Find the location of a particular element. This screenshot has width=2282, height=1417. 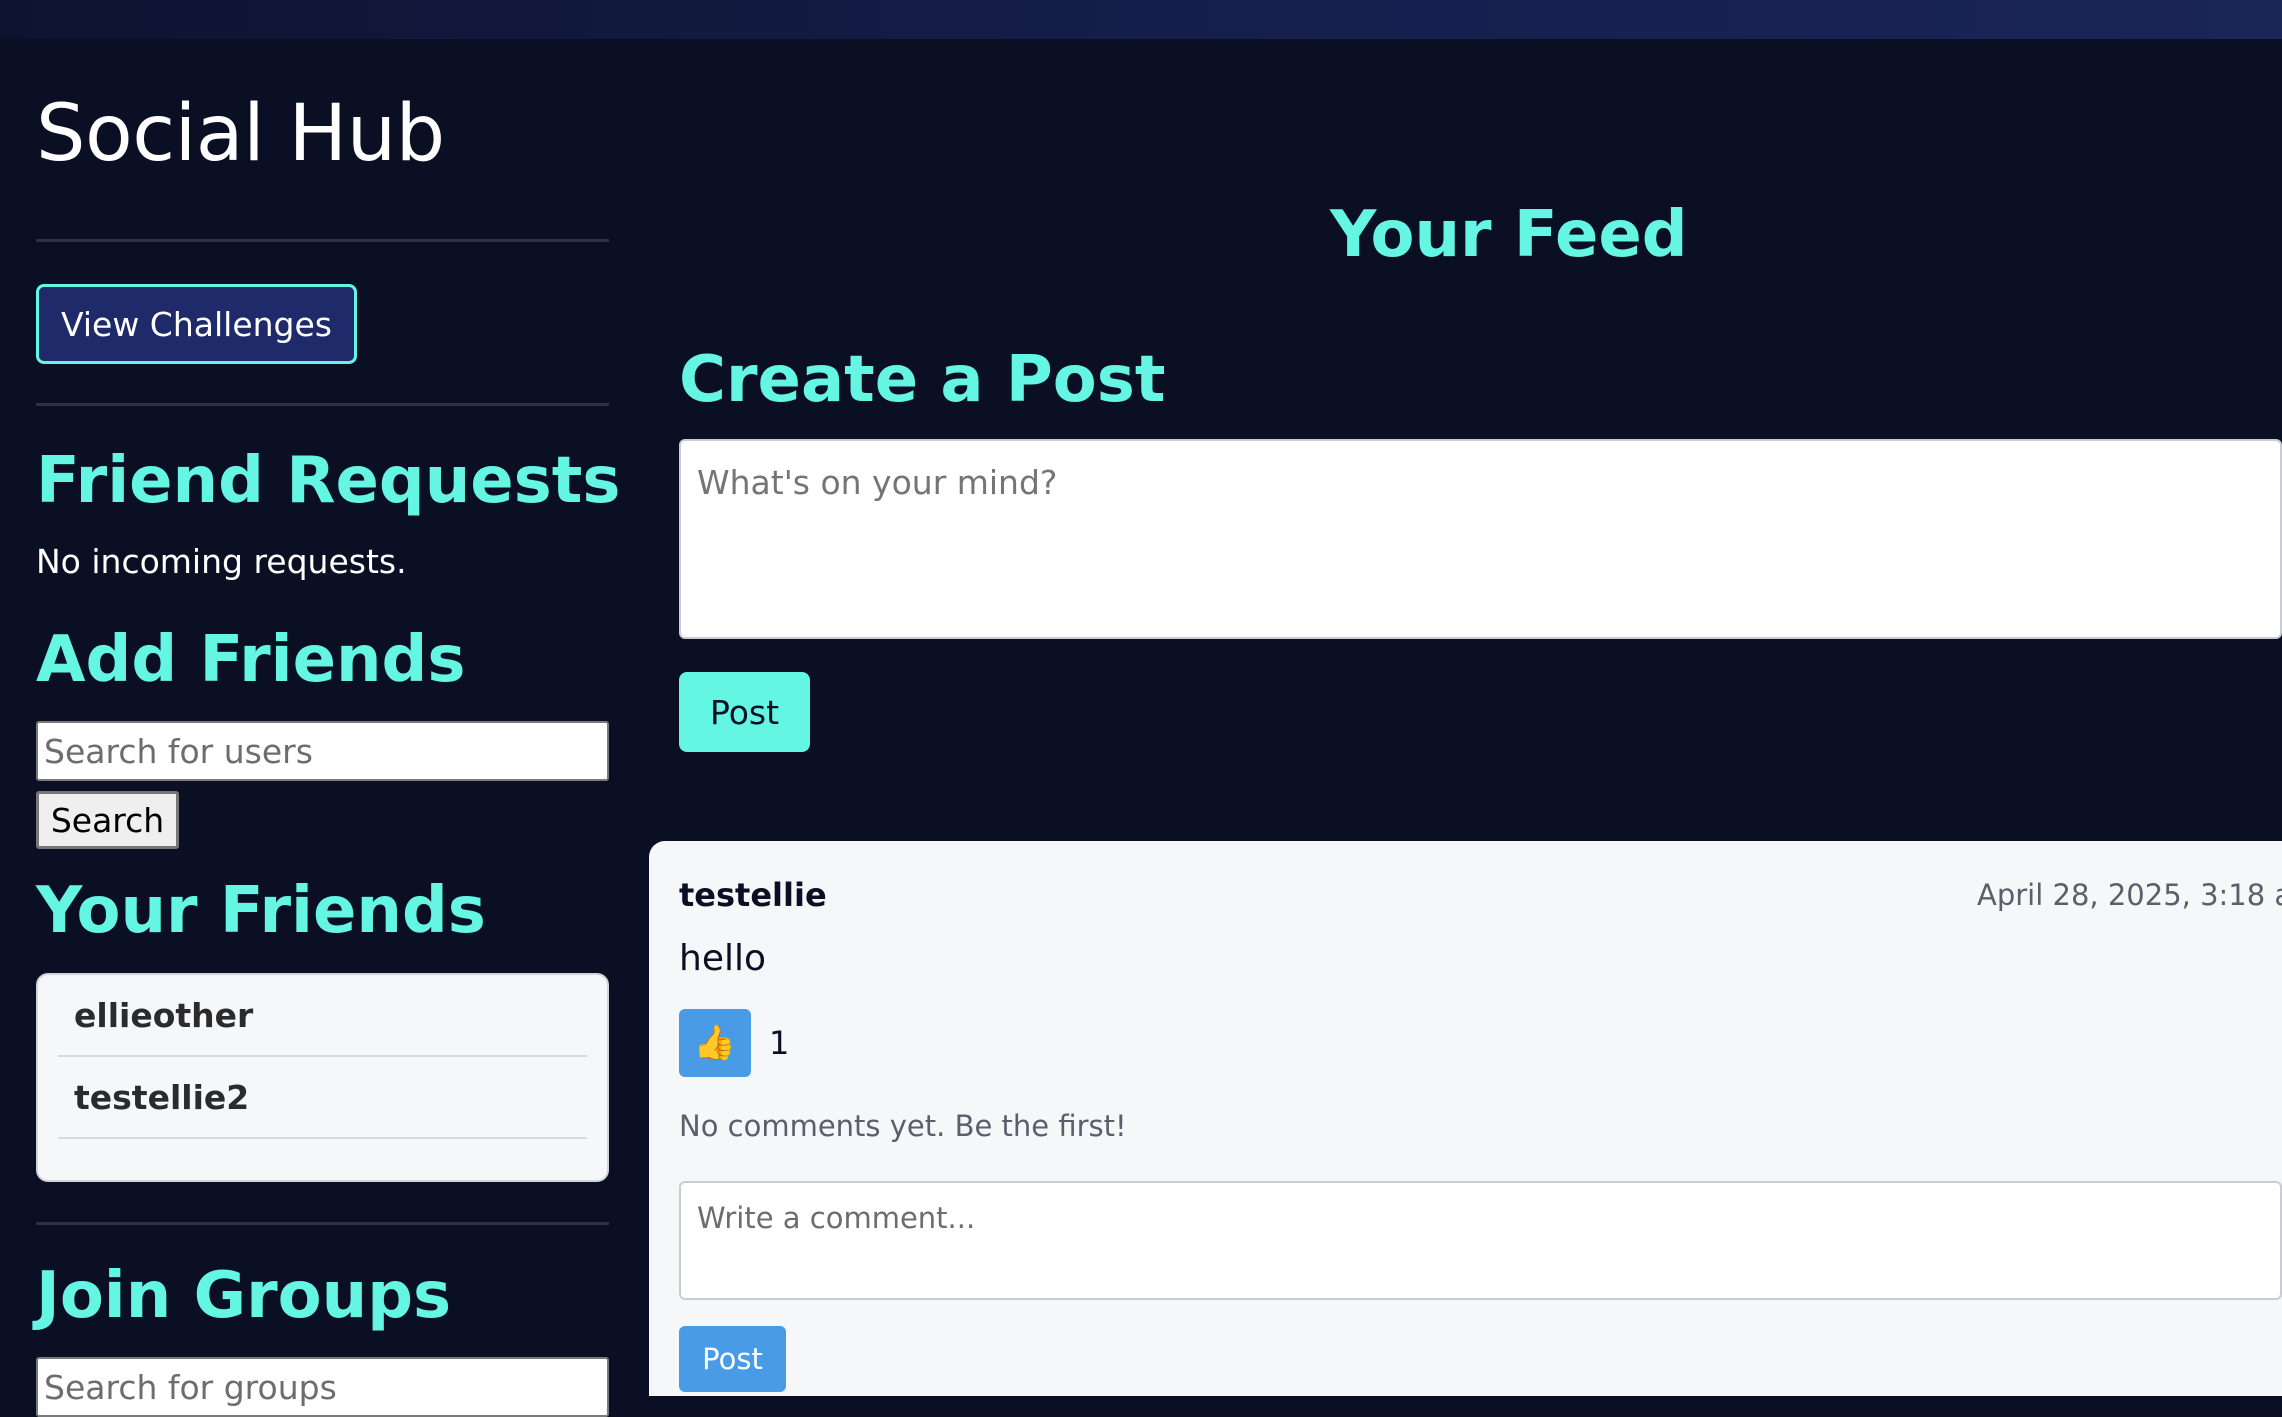

no-comments-text: No comments yet. Be the first! is located at coordinates (903, 1126).